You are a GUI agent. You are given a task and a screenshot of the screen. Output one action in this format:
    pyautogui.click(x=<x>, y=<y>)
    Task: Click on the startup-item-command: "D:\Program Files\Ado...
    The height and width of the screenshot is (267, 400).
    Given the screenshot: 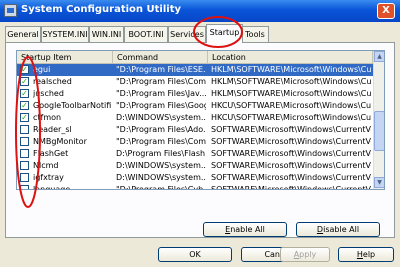 What is the action you would take?
    pyautogui.click(x=161, y=129)
    